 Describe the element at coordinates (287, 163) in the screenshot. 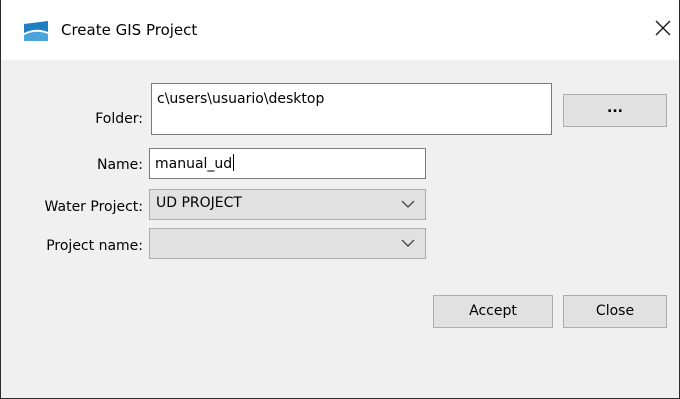

I see `name-input: manual_ud` at that location.